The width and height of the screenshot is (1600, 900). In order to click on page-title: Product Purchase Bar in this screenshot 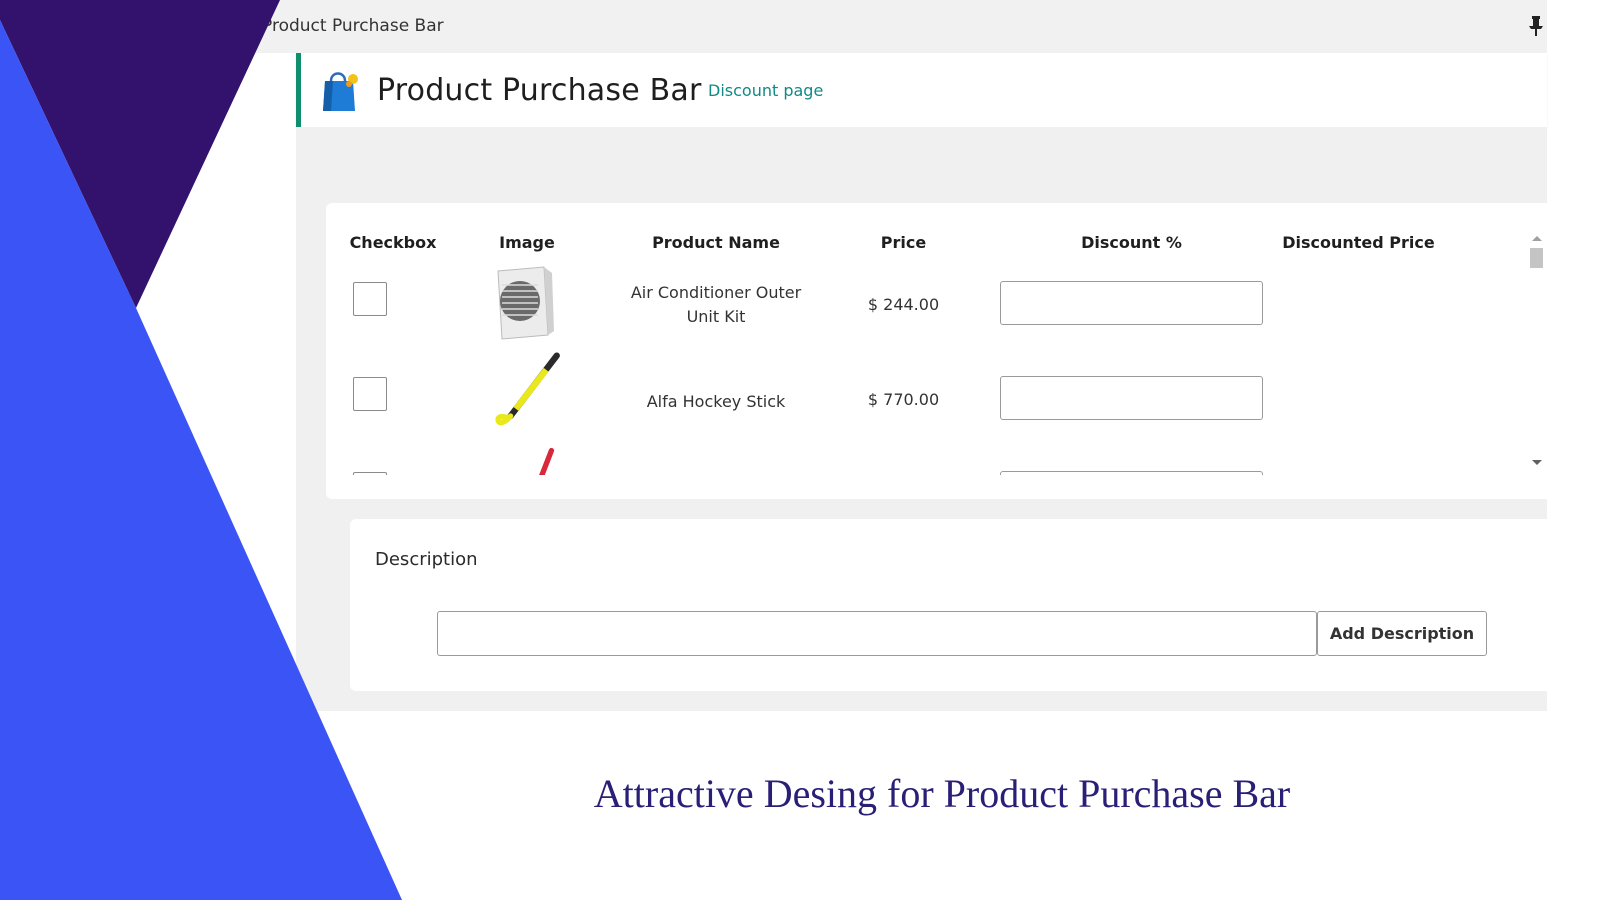, I will do `click(539, 90)`.